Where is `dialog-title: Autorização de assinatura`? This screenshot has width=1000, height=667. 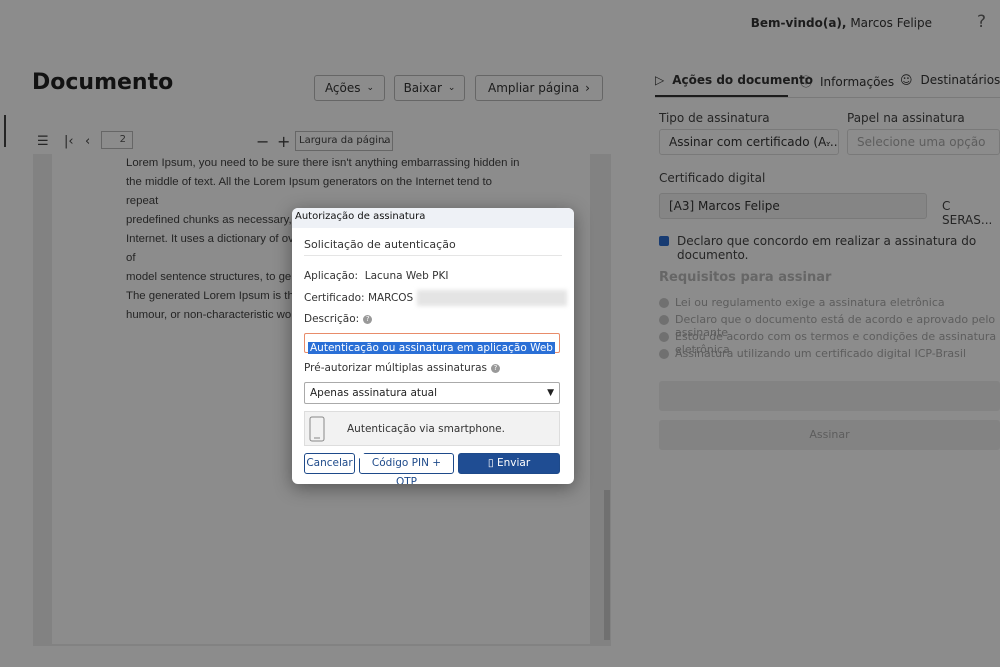
dialog-title: Autorização de assinatura is located at coordinates (433, 218).